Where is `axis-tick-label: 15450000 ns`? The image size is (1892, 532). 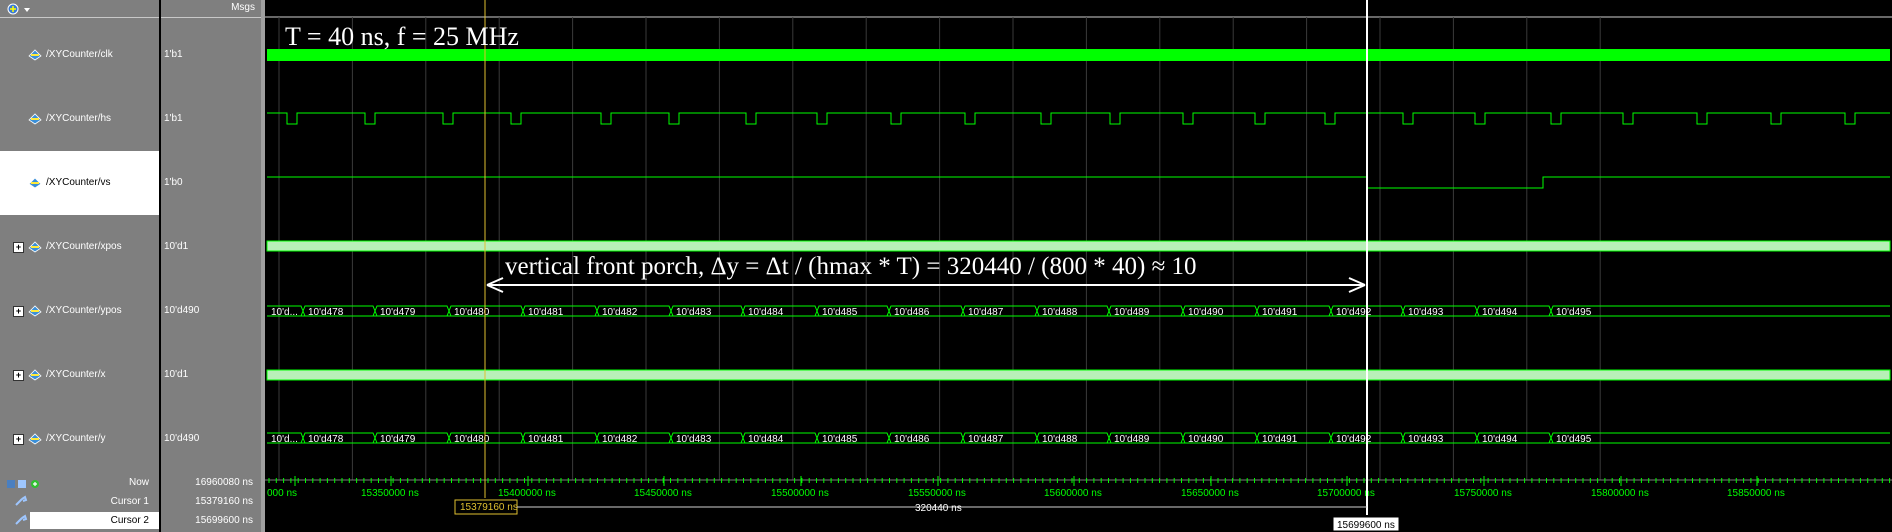
axis-tick-label: 15450000 ns is located at coordinates (663, 493).